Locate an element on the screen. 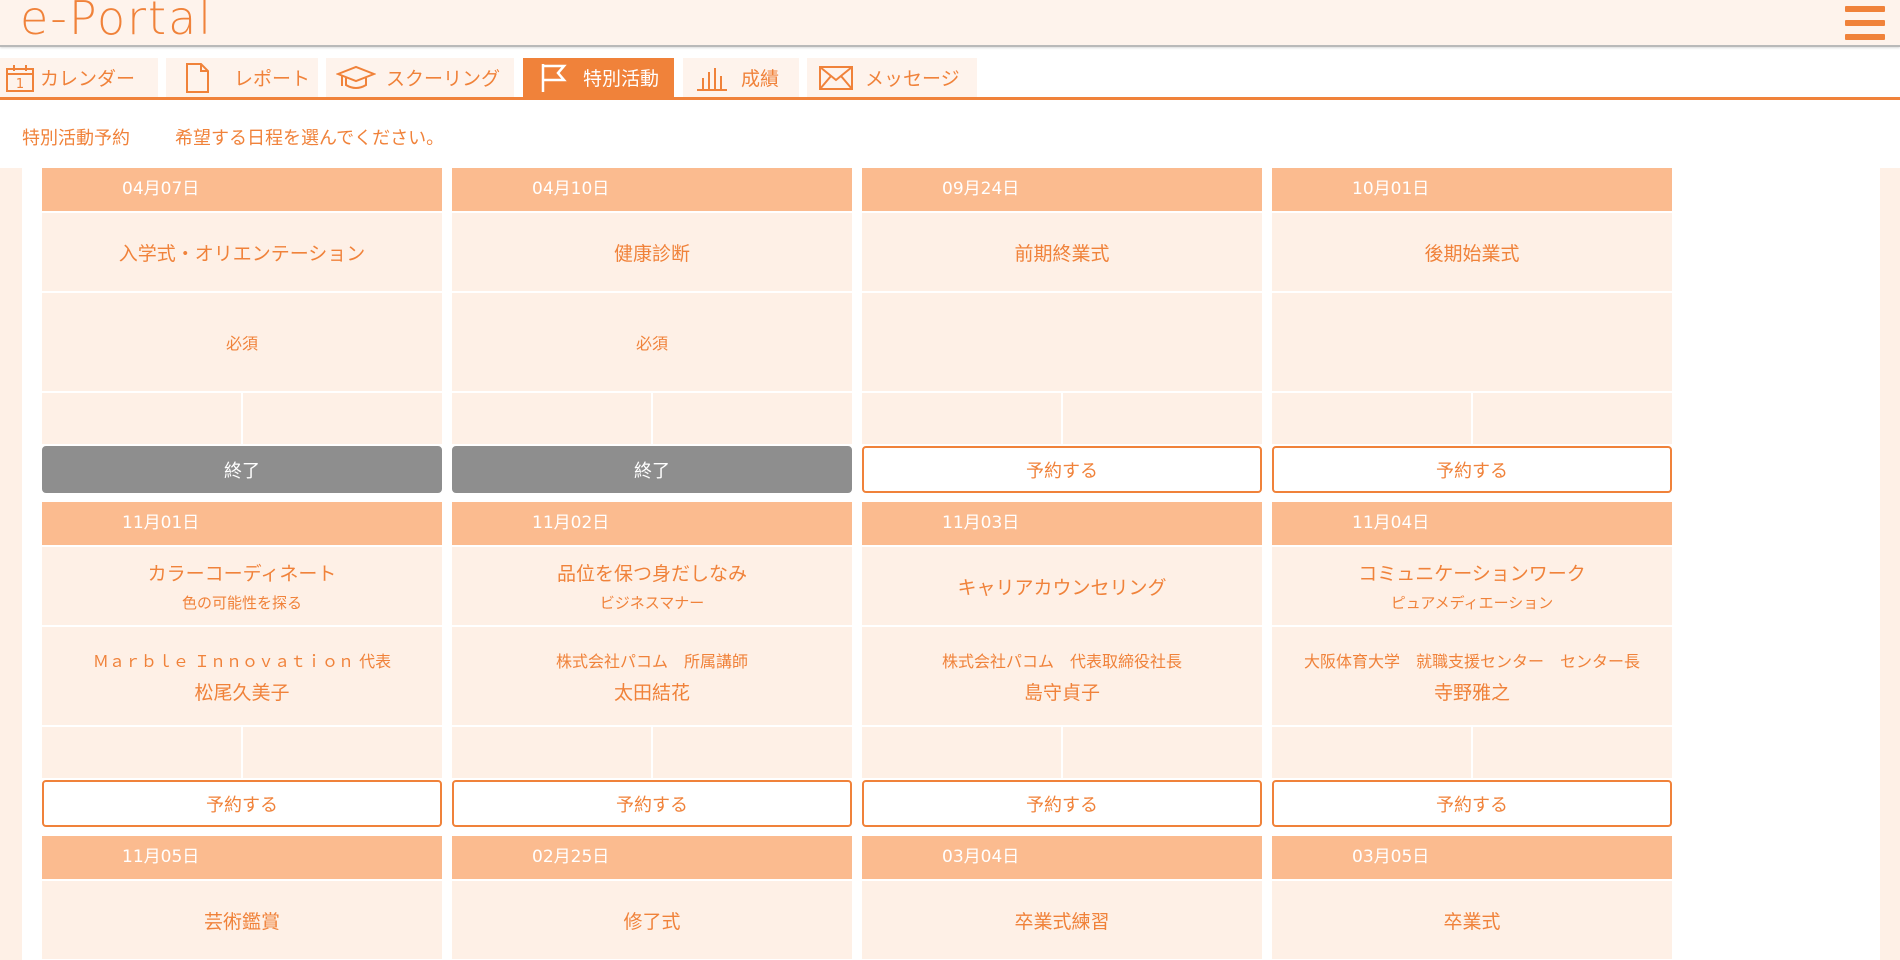 This screenshot has width=1900, height=960. lecturer-affiliation: Ｍａｒｂｌｅ Ｉｎｎｏｖａｔｉｏｎ 代表 is located at coordinates (242, 661).